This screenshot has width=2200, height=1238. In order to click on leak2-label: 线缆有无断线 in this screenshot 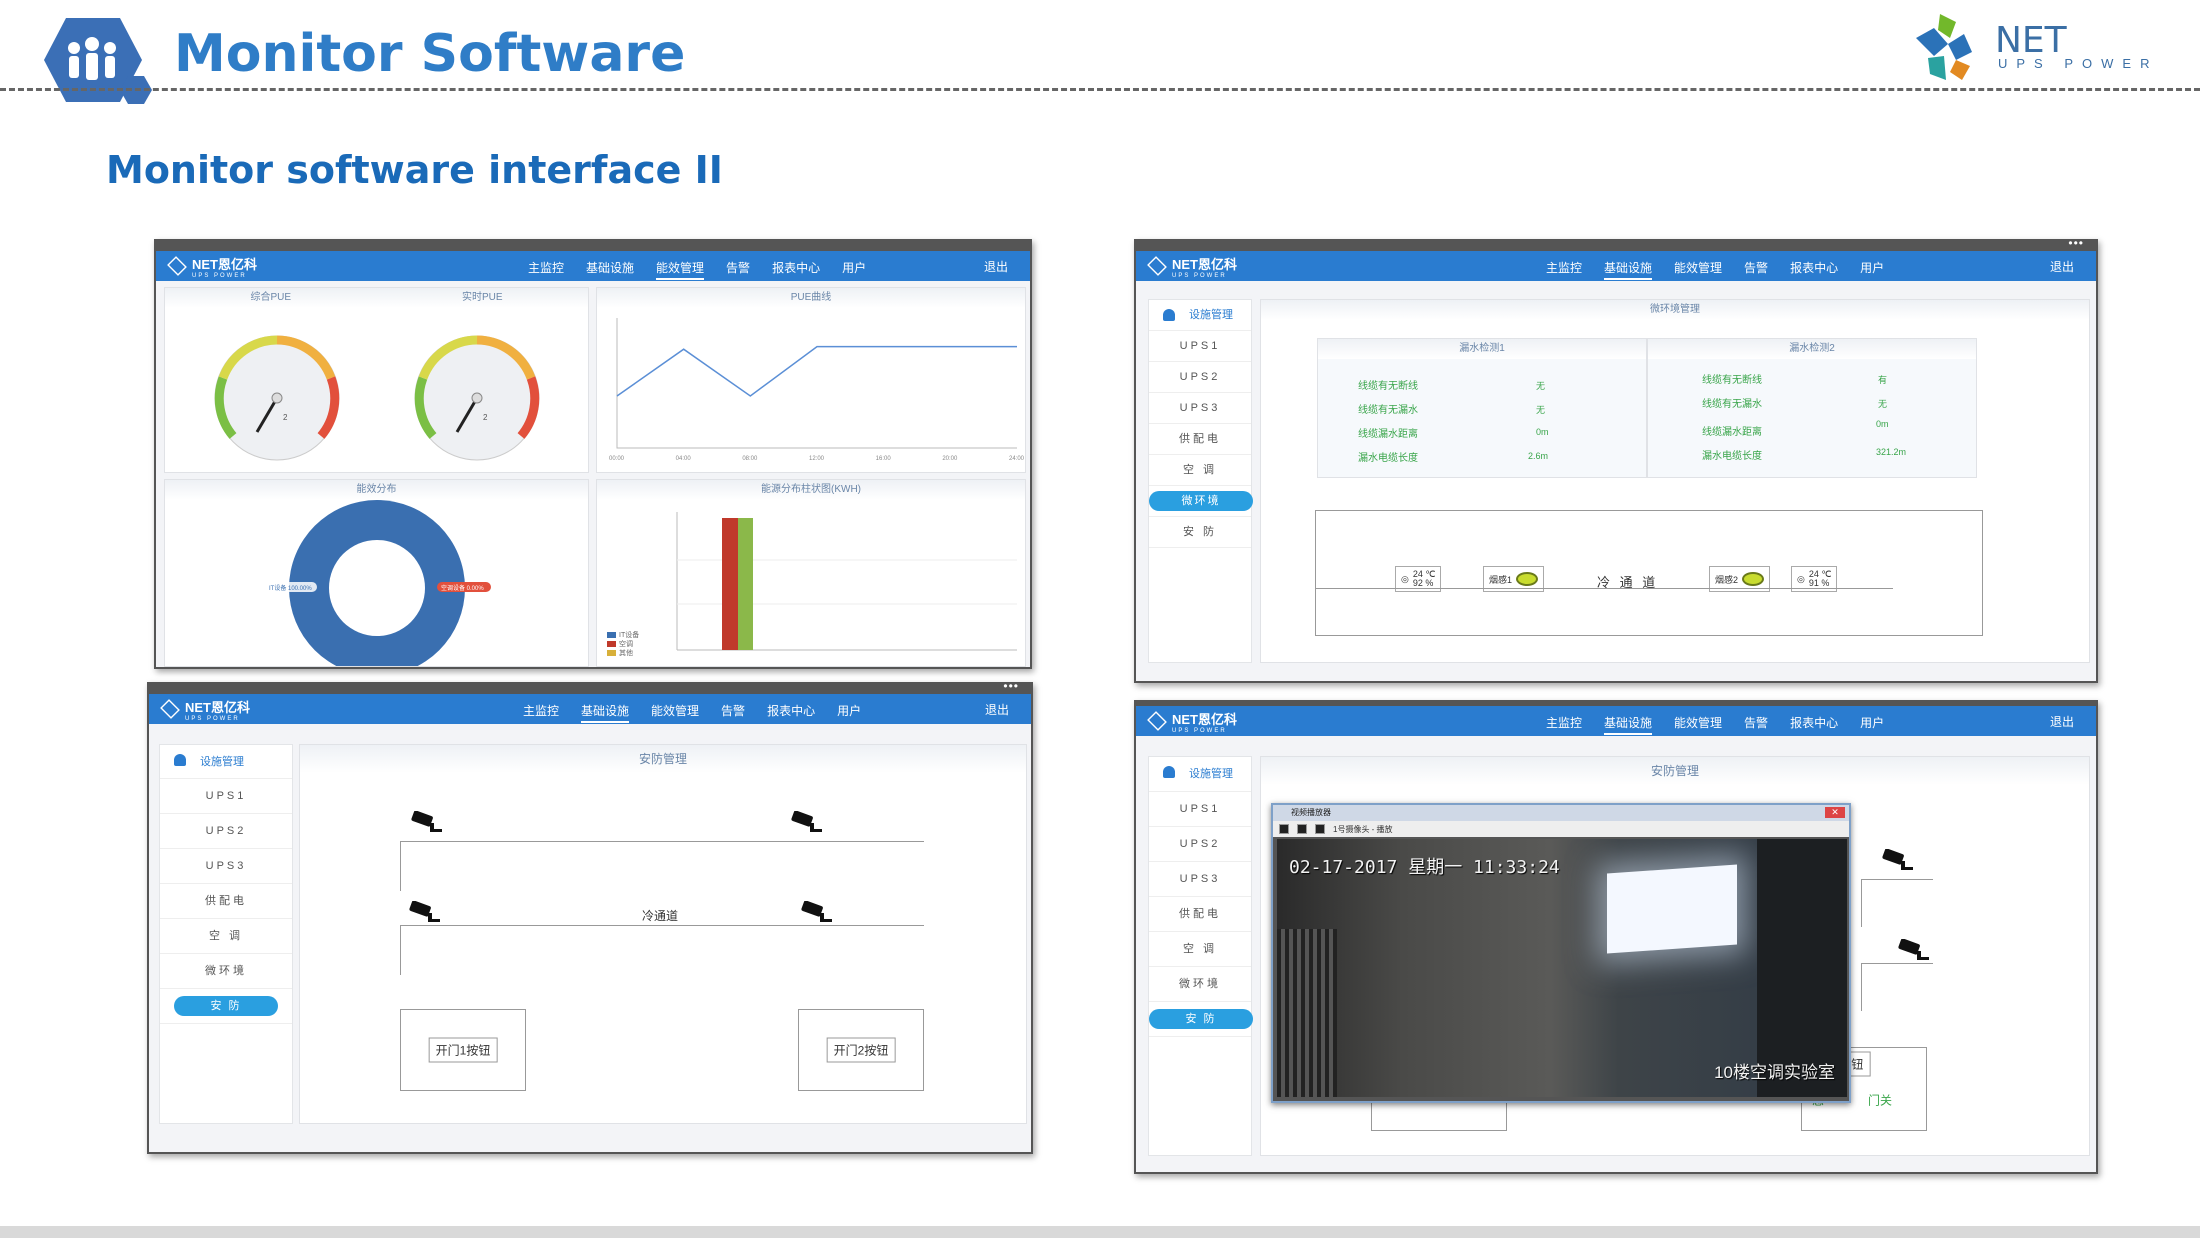, I will do `click(1732, 380)`.